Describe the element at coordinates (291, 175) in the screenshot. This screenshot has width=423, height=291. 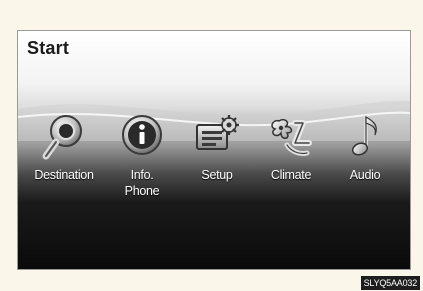
I see `climate-label: Climate` at that location.